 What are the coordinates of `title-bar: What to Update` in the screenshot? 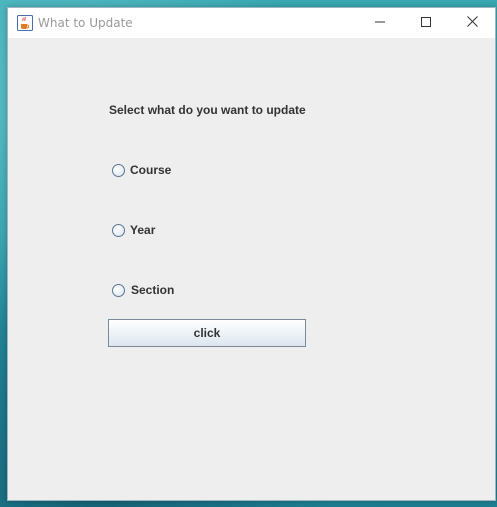 It's located at (251, 23).